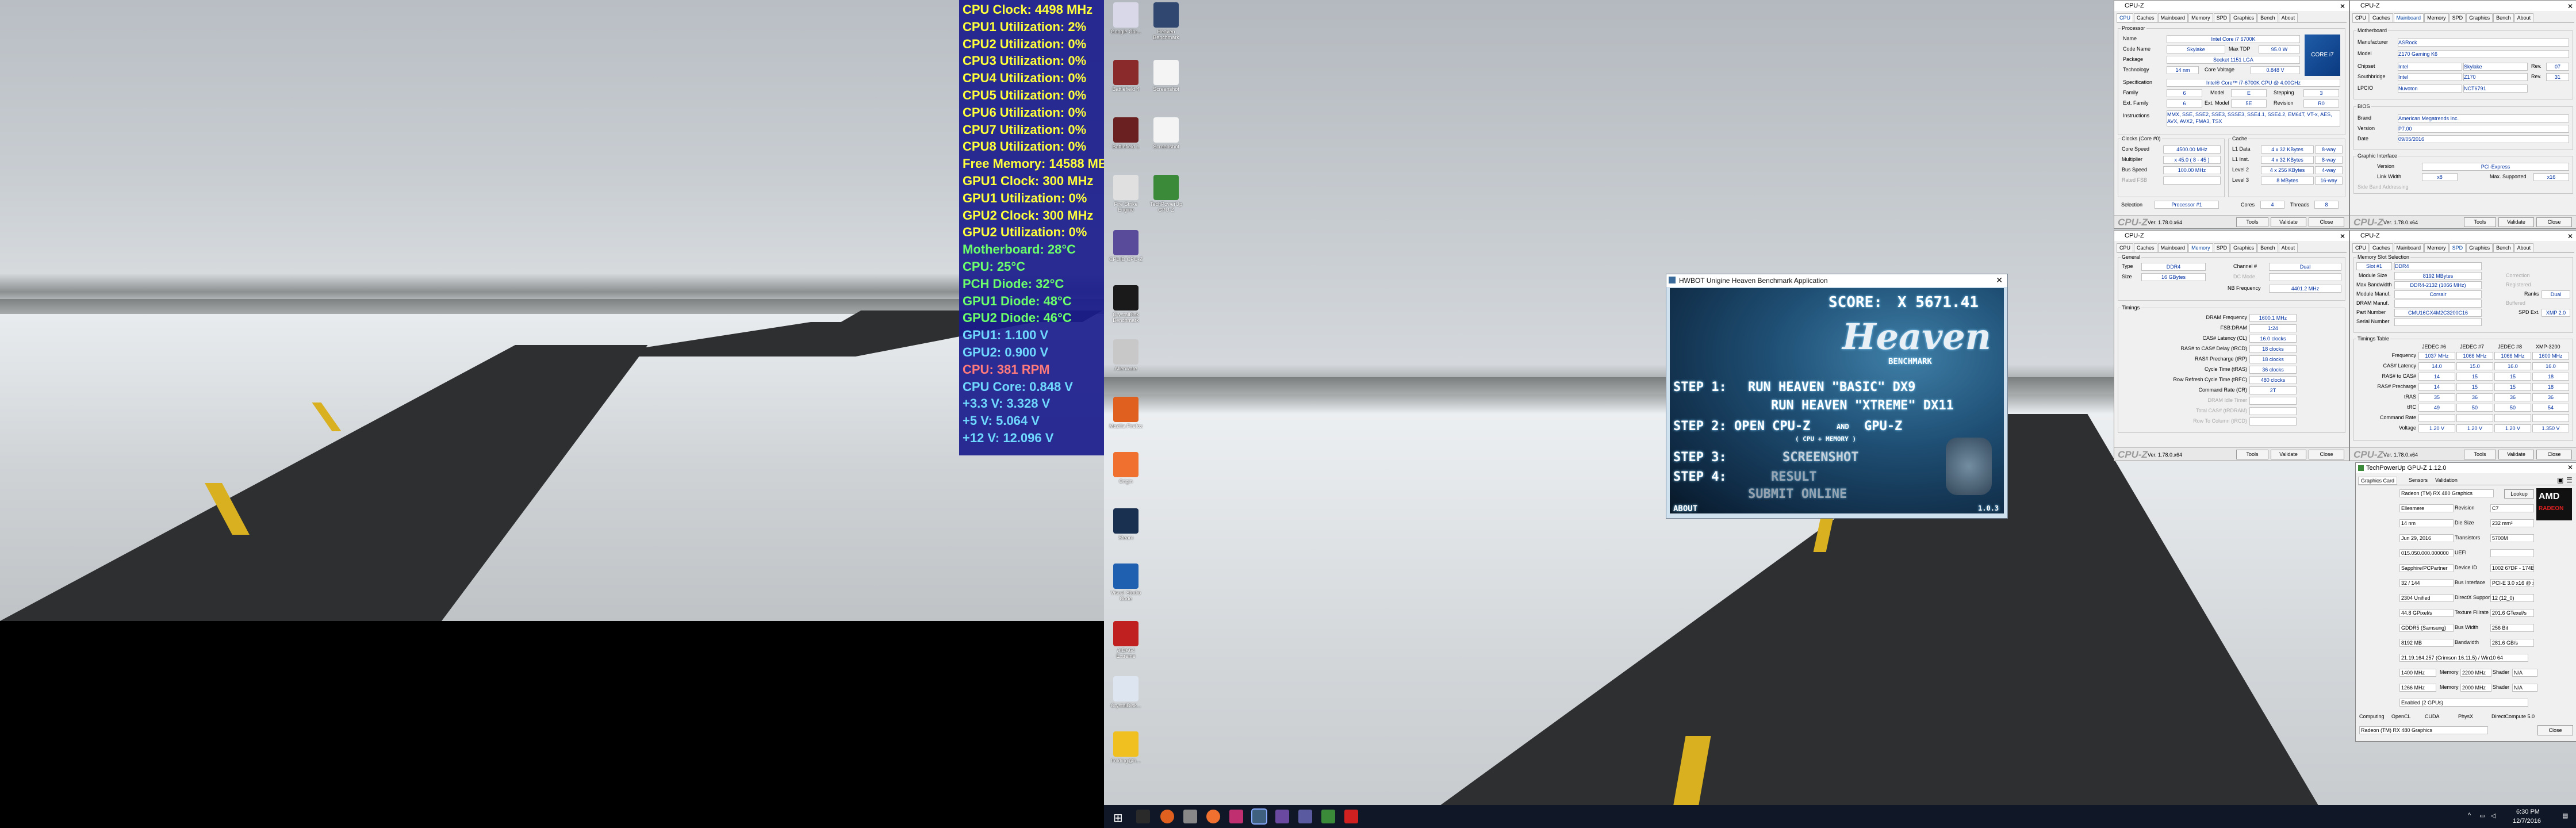 The height and width of the screenshot is (828, 2576). Describe the element at coordinates (1236, 816) in the screenshot. I see `media-icon` at that location.